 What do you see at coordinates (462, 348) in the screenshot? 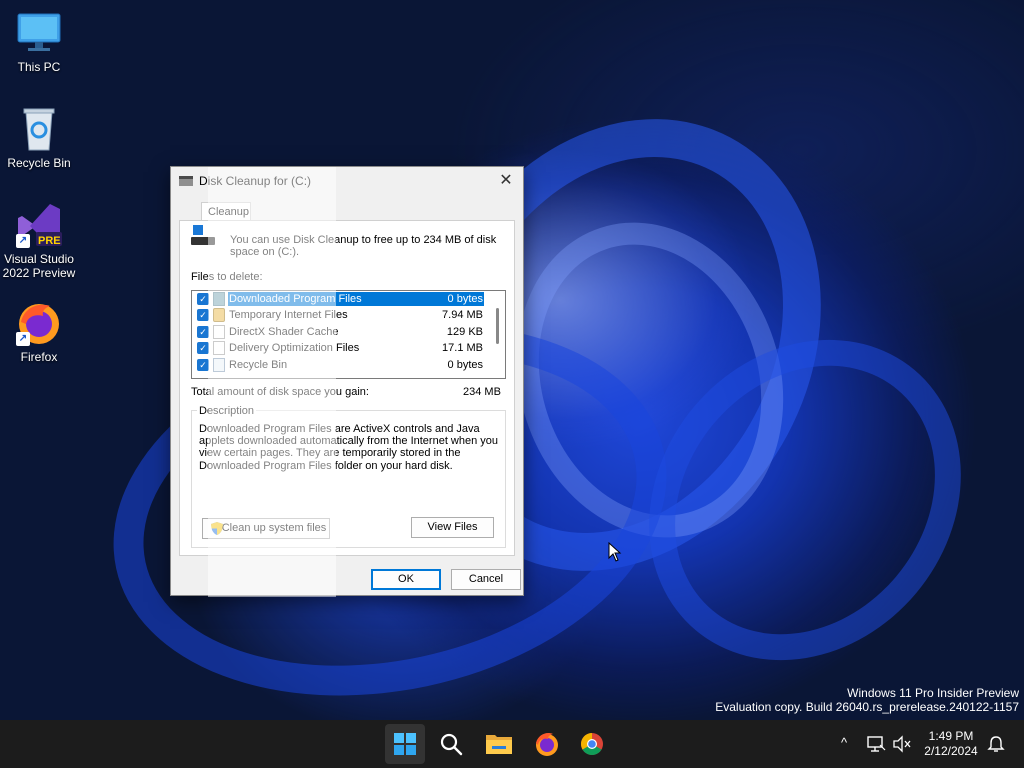
I see `file-size: 17.1 MB` at bounding box center [462, 348].